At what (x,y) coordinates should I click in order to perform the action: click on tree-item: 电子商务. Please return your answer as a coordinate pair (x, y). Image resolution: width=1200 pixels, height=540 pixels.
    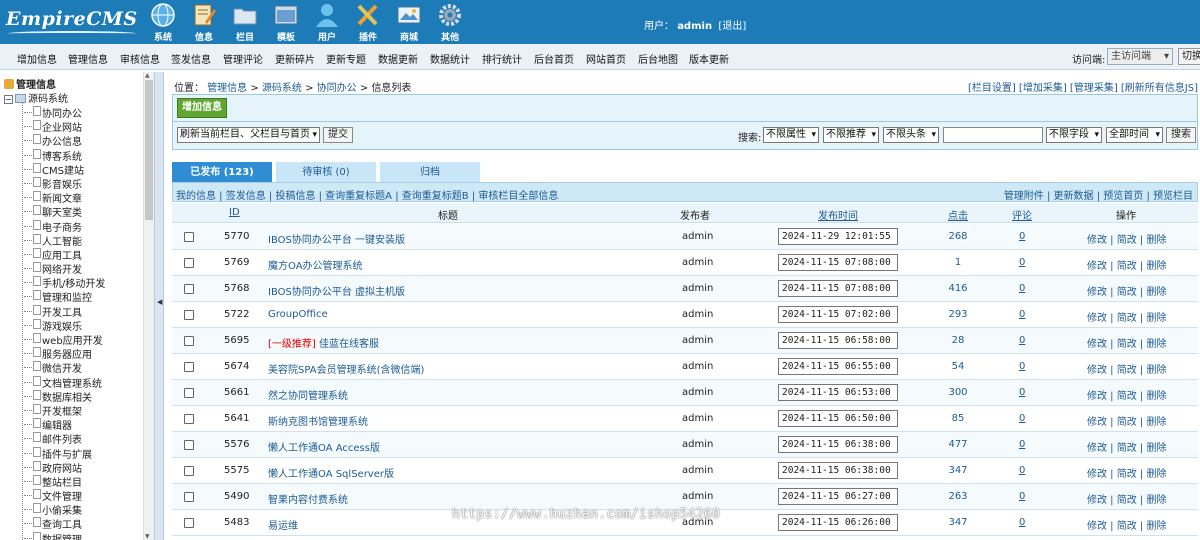
    Looking at the image, I should click on (64, 226).